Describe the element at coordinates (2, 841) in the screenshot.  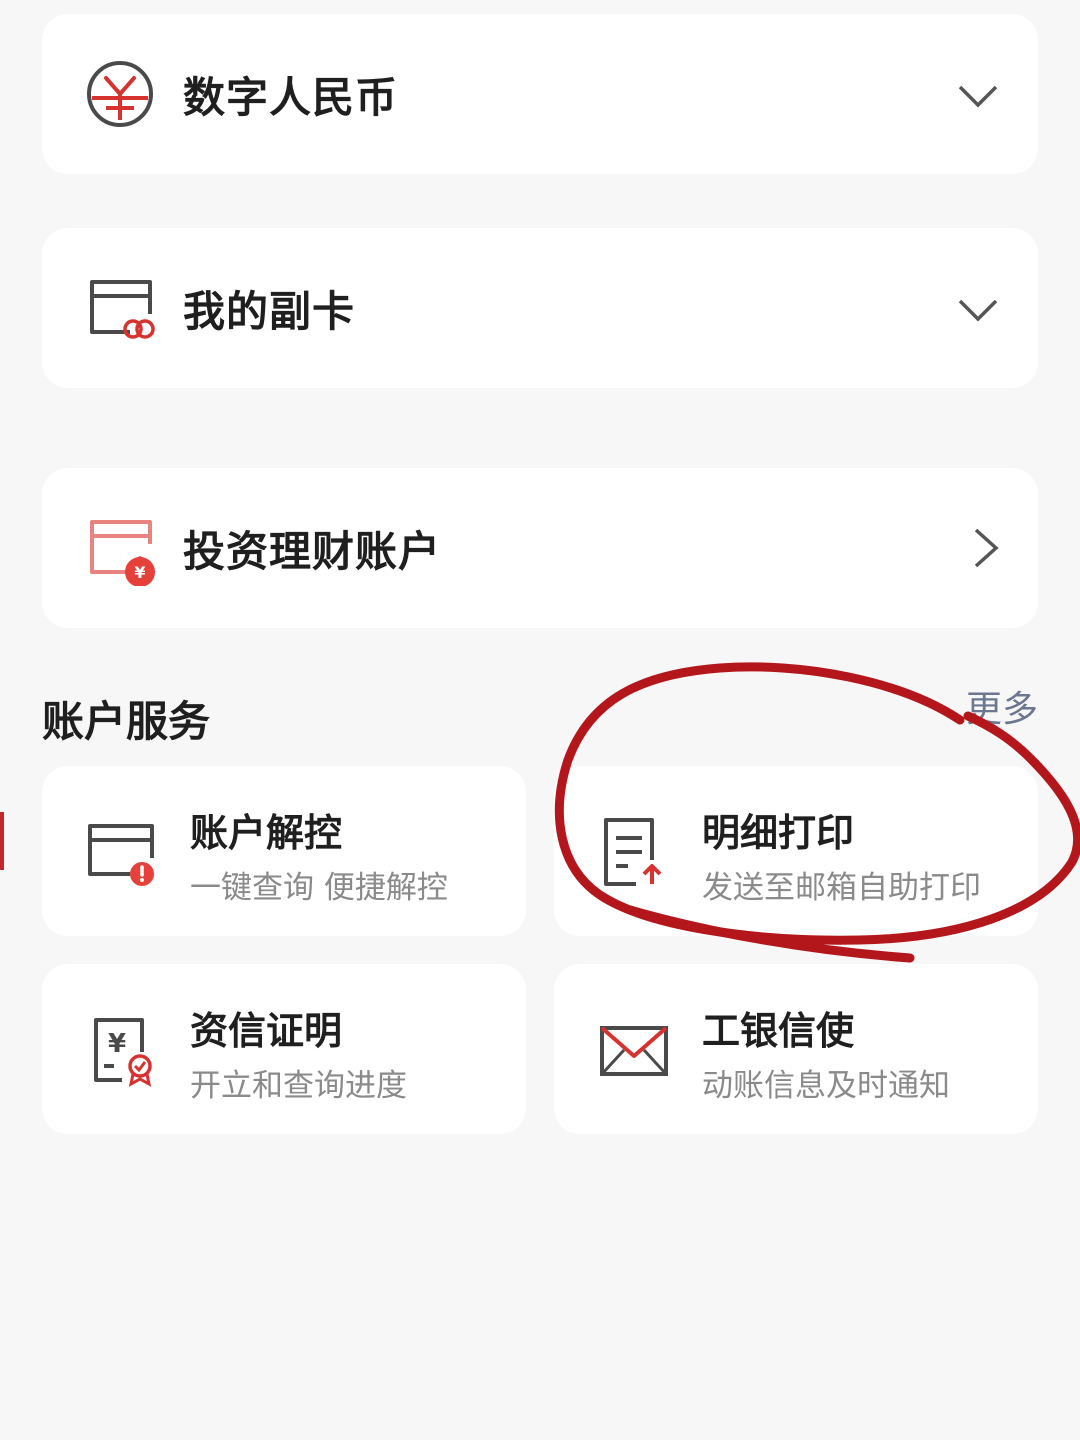
I see `edge-marker` at that location.